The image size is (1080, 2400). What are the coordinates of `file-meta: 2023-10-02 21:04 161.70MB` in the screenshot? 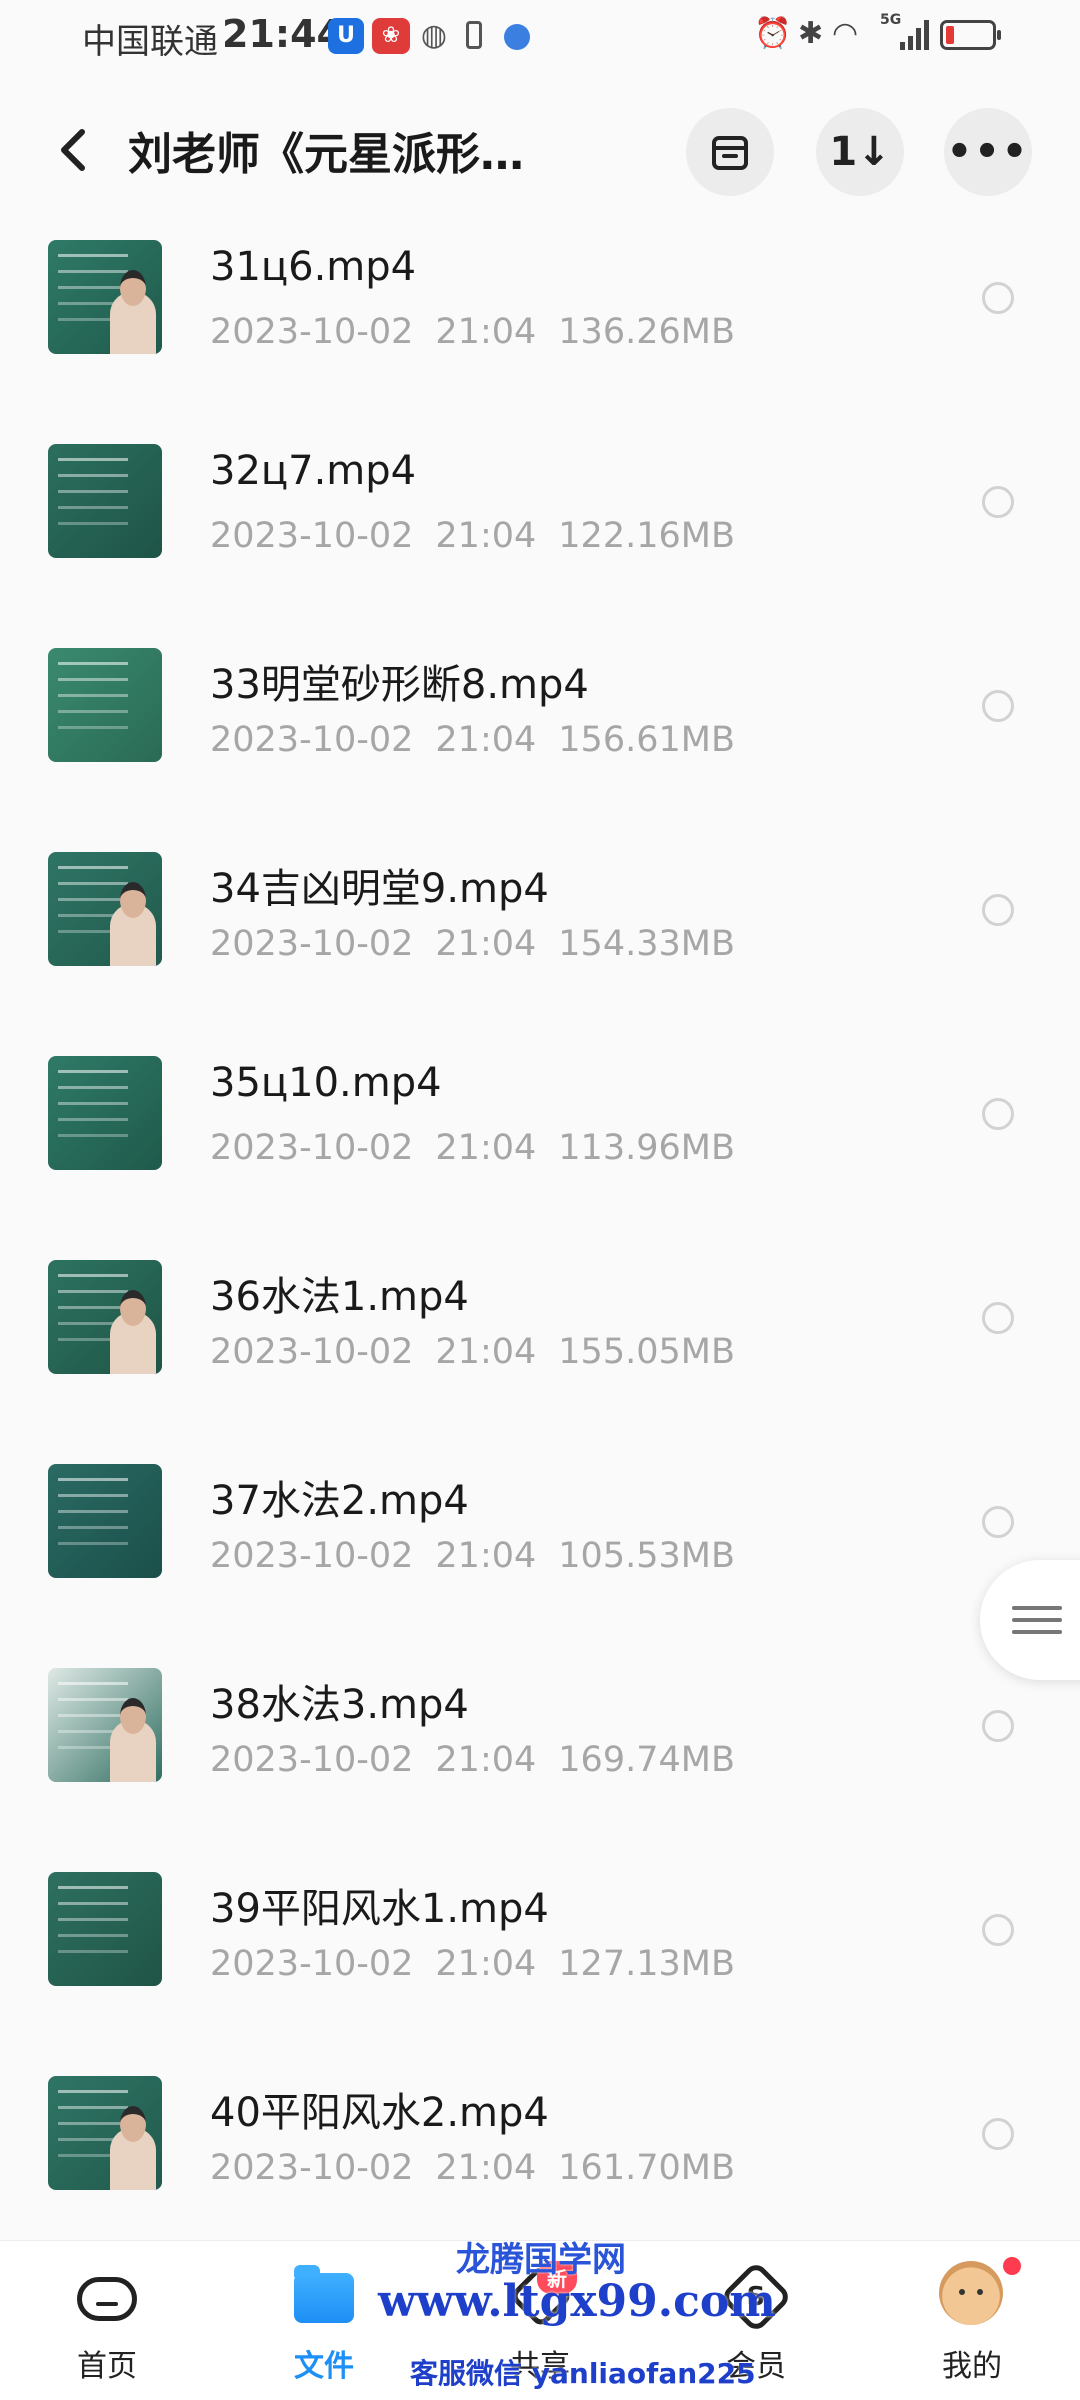 It's located at (483, 2168).